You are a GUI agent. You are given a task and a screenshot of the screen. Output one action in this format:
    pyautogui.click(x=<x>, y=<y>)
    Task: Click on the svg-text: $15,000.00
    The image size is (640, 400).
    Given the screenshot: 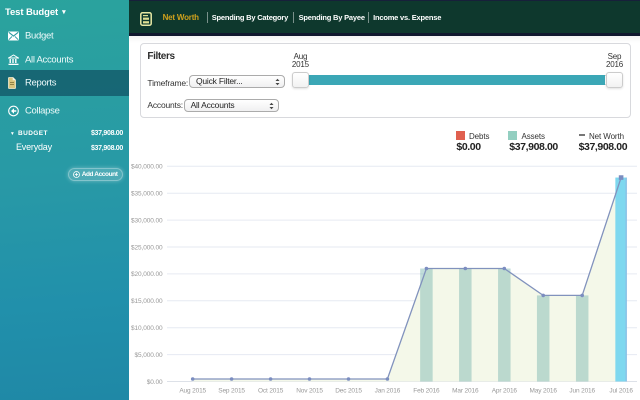 What is the action you would take?
    pyautogui.click(x=147, y=301)
    